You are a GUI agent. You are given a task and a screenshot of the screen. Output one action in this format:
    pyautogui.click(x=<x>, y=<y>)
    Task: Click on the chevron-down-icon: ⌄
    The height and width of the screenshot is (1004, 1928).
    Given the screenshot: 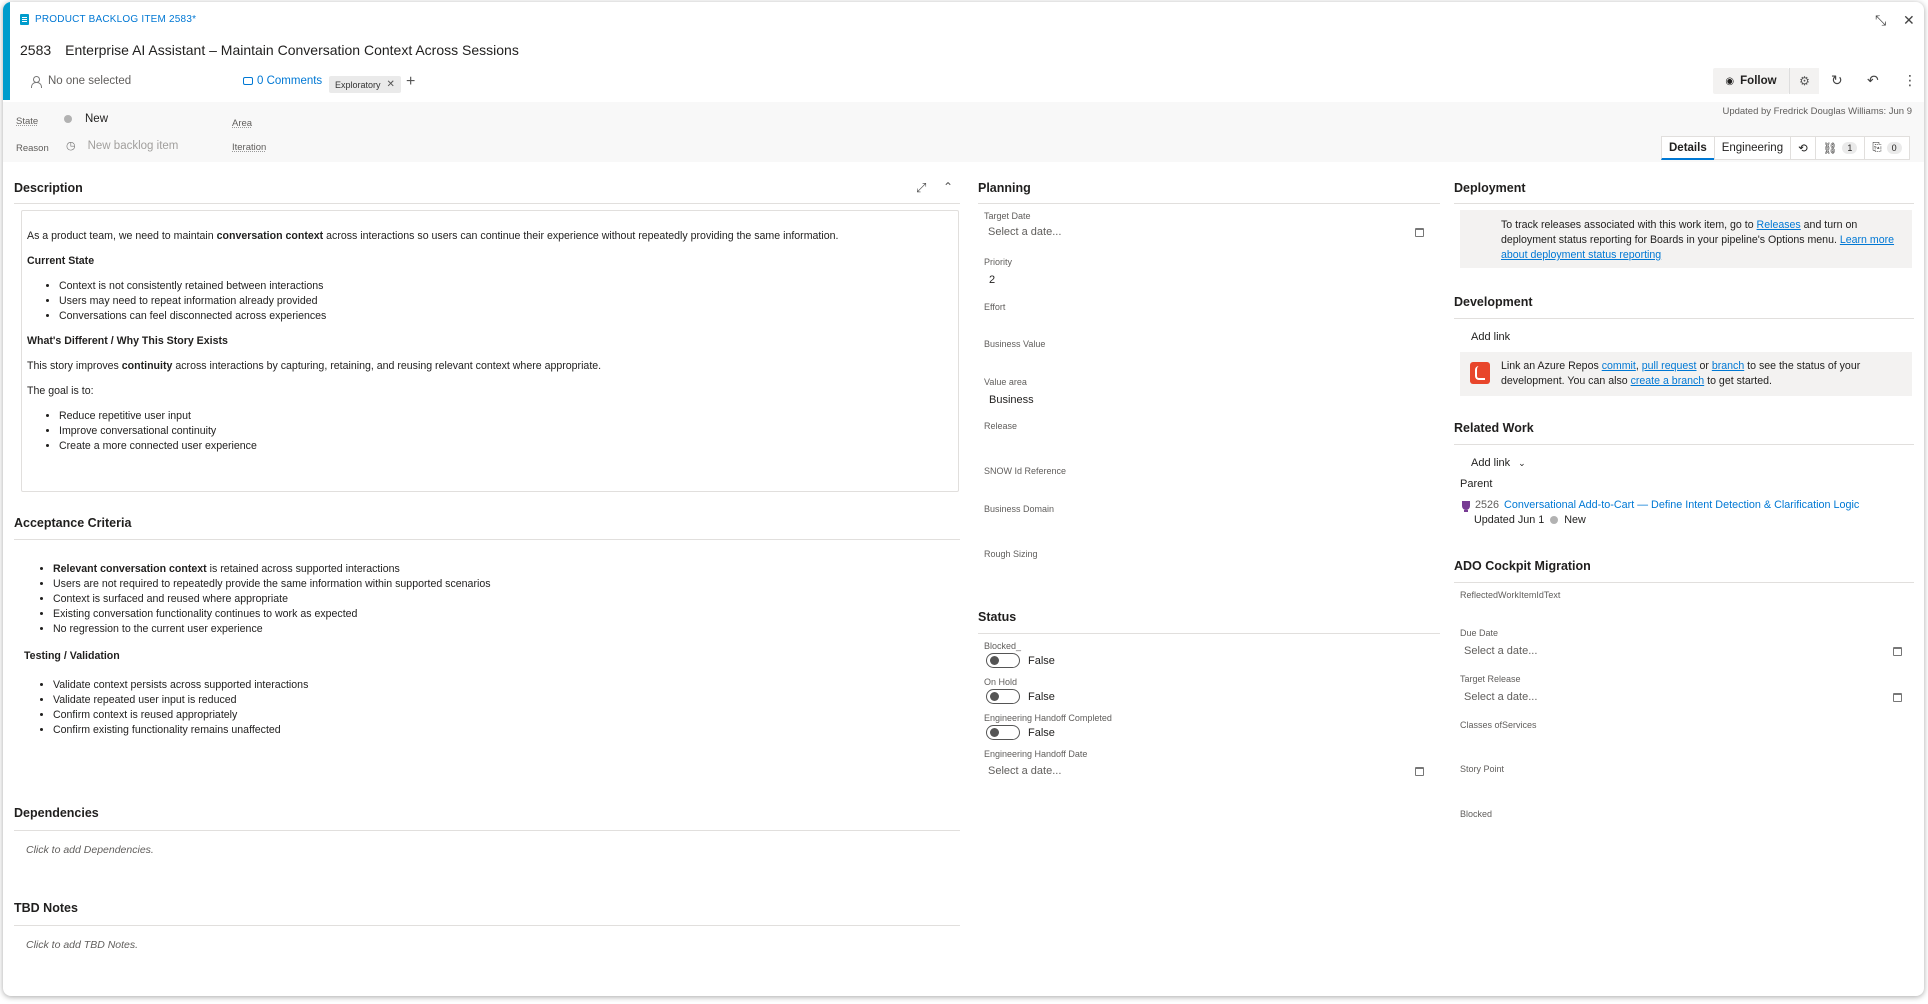 What is the action you would take?
    pyautogui.click(x=1522, y=462)
    